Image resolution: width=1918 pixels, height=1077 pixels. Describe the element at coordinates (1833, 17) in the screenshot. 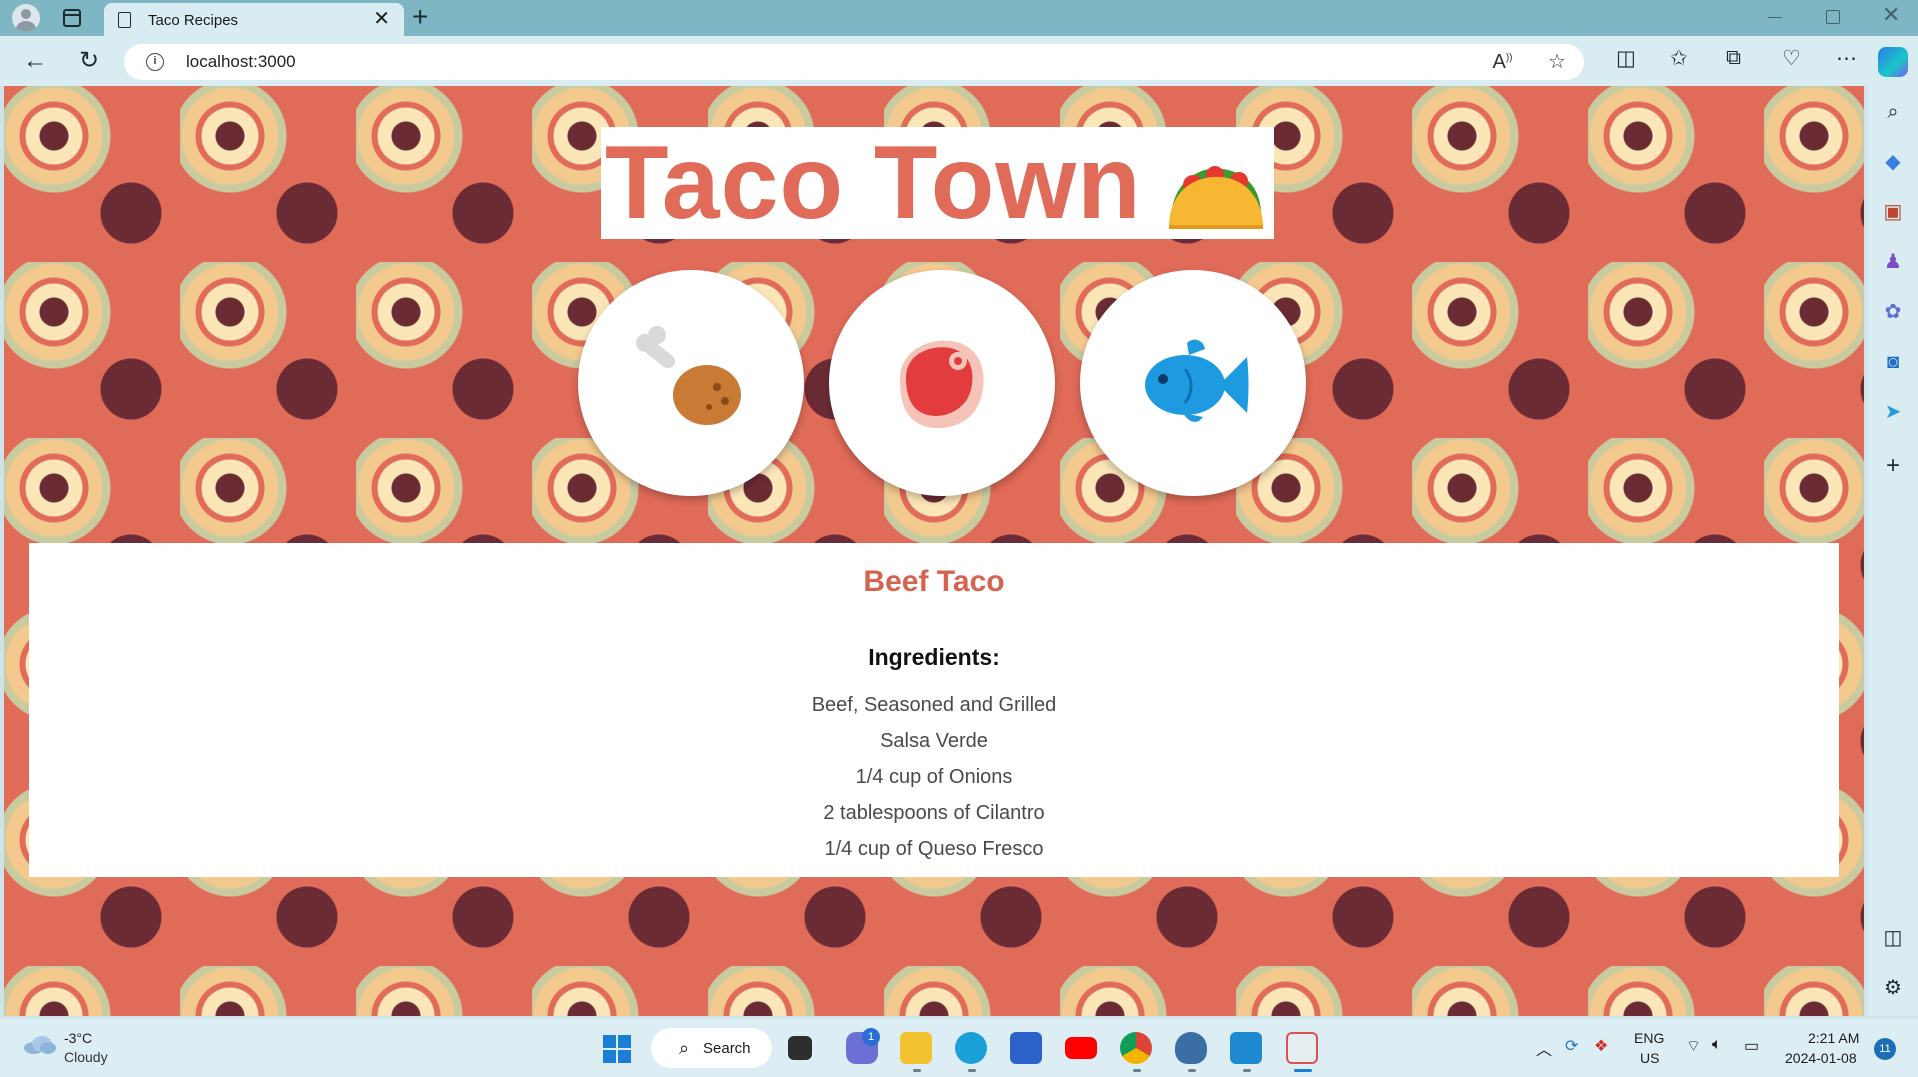

I see `restore-window-button` at that location.